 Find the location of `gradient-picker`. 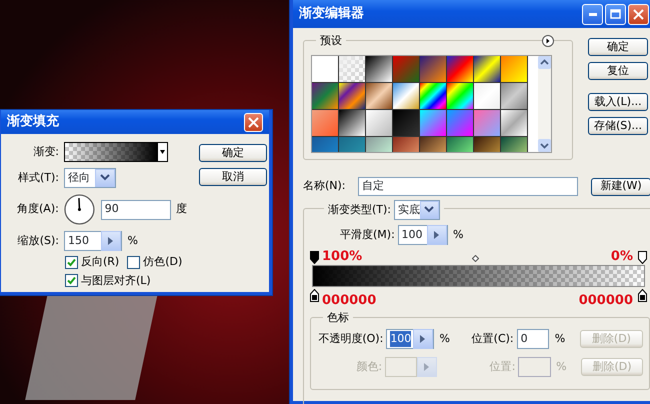

gradient-picker is located at coordinates (116, 152).